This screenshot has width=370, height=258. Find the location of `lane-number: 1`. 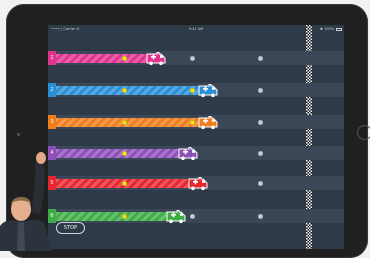

lane-number: 1 is located at coordinates (52, 58).